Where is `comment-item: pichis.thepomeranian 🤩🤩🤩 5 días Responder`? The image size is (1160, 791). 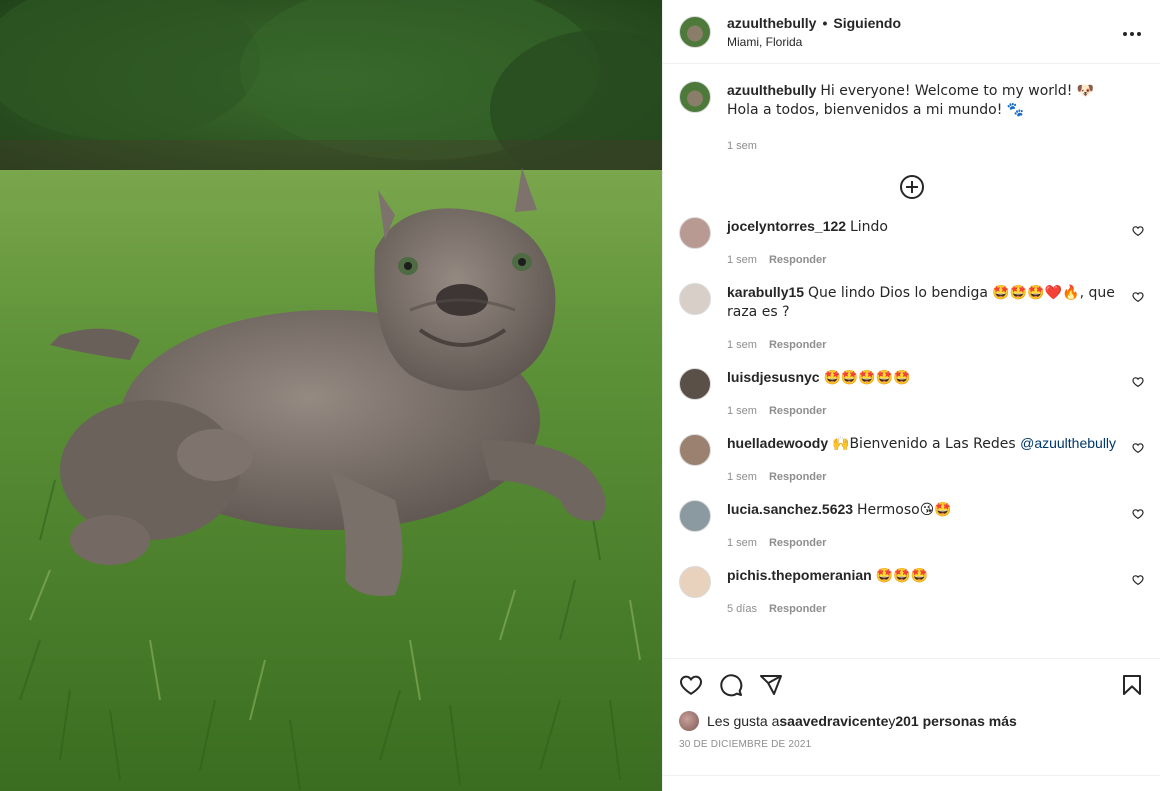 comment-item: pichis.thepomeranian 🤩🤩🤩 5 días Responder is located at coordinates (911, 592).